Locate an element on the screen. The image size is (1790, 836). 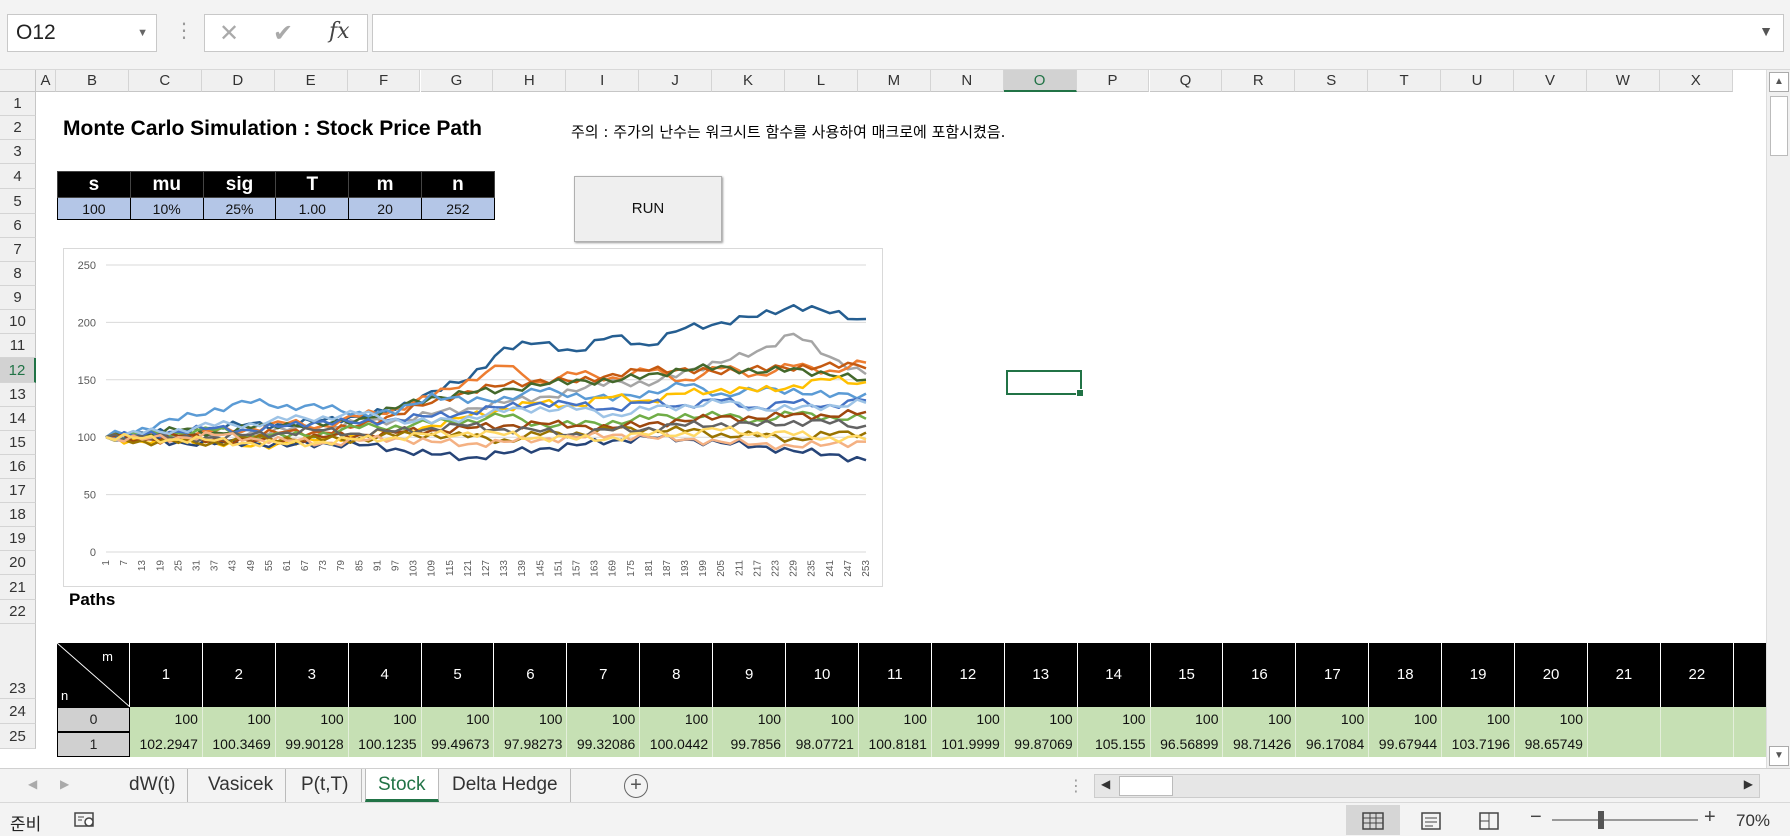
select-all-corner is located at coordinates (18, 81).